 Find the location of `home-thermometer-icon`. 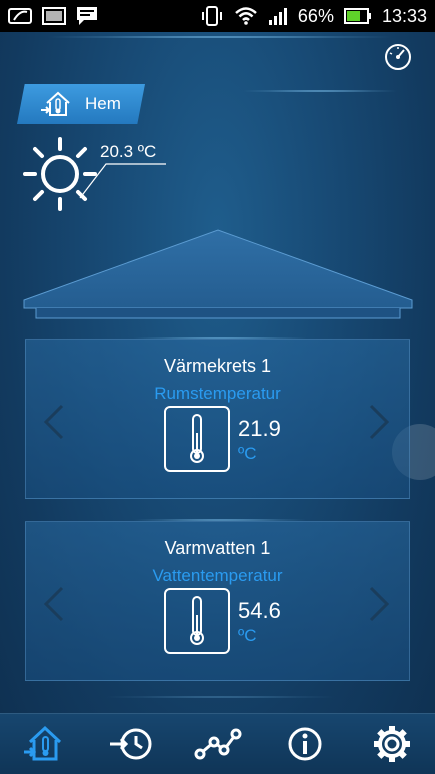

home-thermometer-icon is located at coordinates (55, 103).